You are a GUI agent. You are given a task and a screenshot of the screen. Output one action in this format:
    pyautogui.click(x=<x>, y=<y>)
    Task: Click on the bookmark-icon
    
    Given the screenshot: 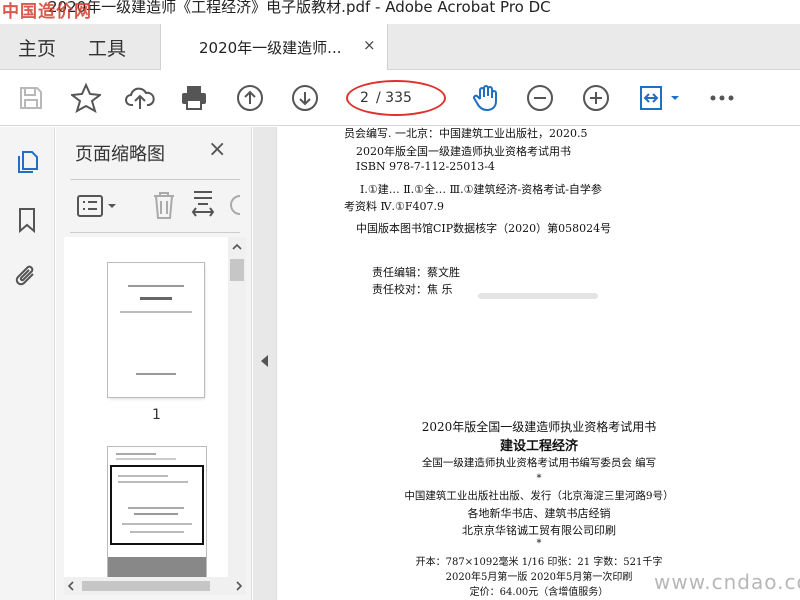 What is the action you would take?
    pyautogui.click(x=27, y=220)
    